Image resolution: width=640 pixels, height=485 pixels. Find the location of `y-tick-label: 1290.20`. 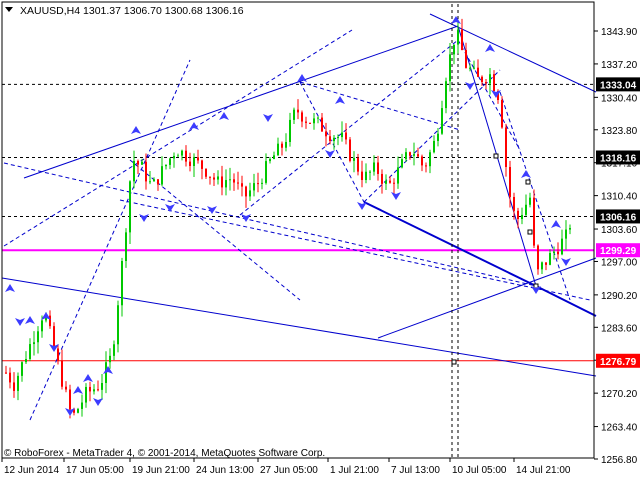

y-tick-label: 1290.20 is located at coordinates (619, 296).